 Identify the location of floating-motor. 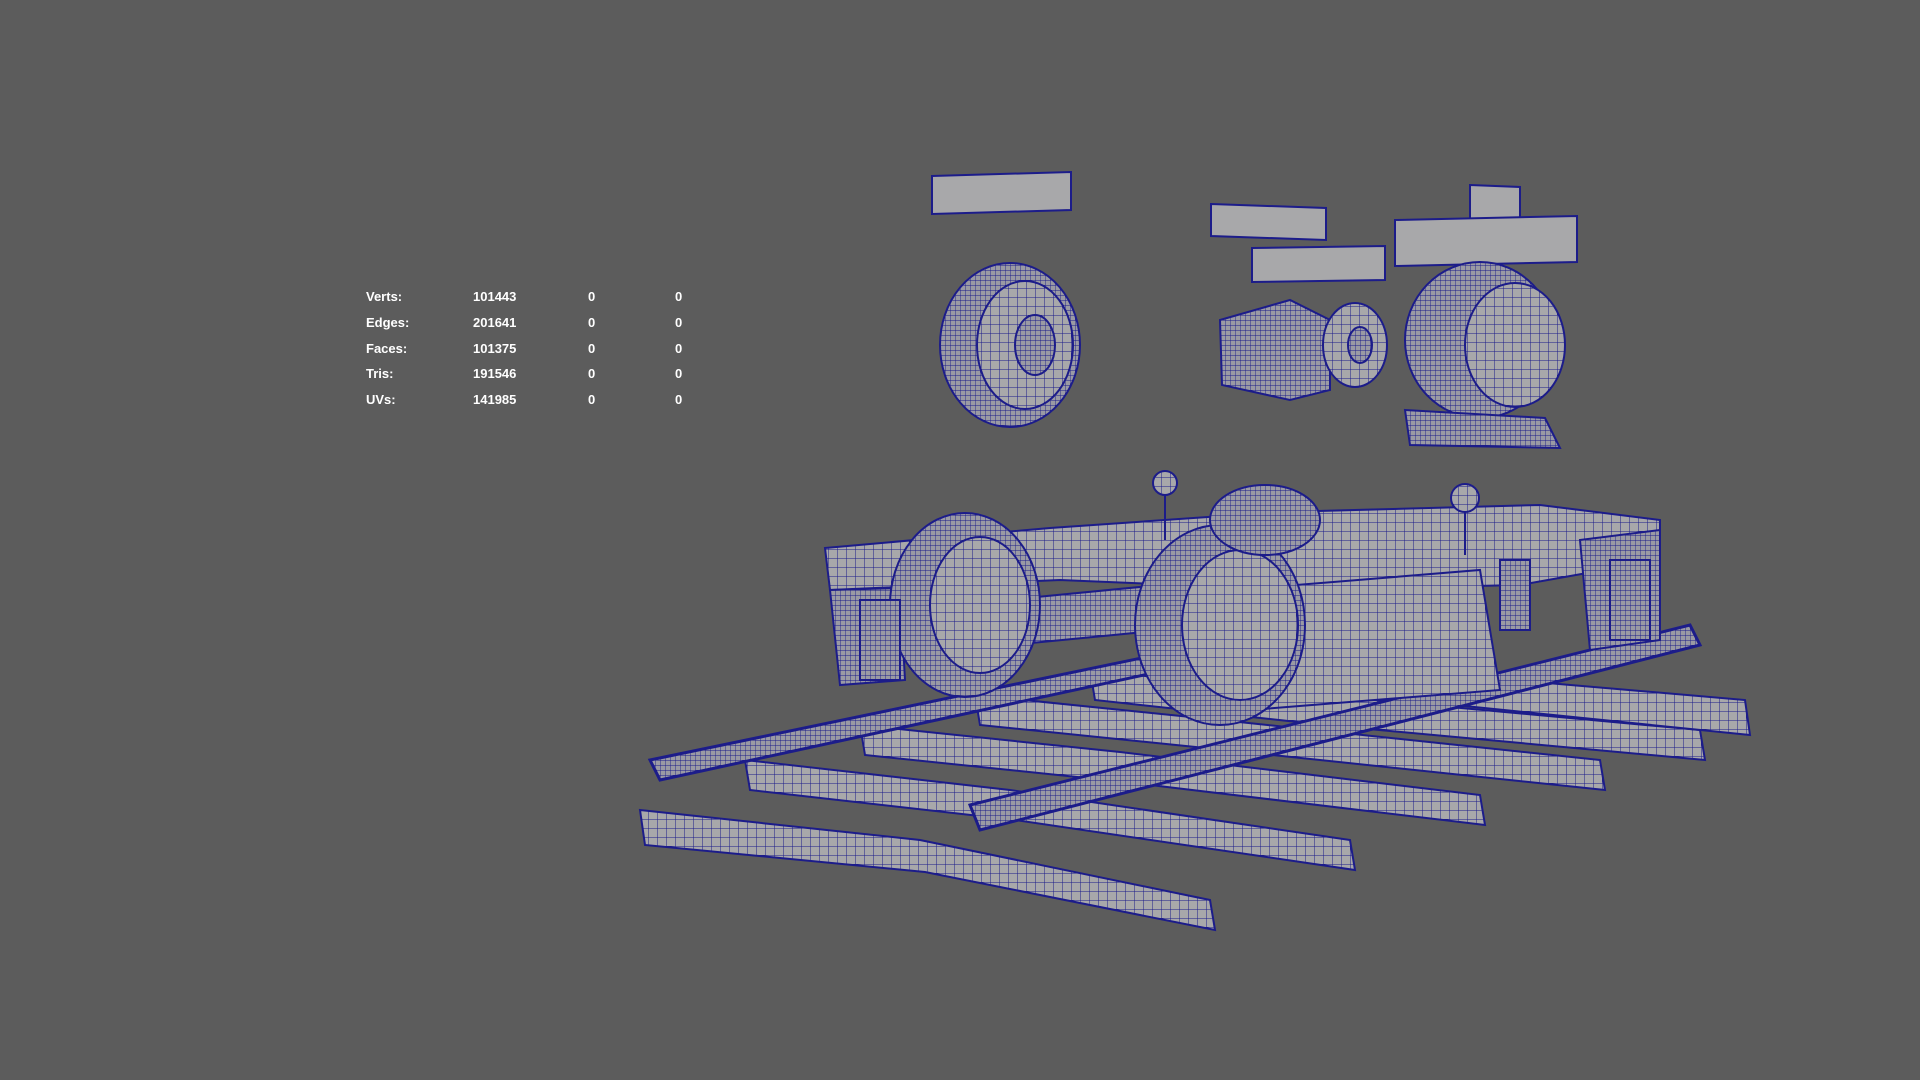
(1303, 350).